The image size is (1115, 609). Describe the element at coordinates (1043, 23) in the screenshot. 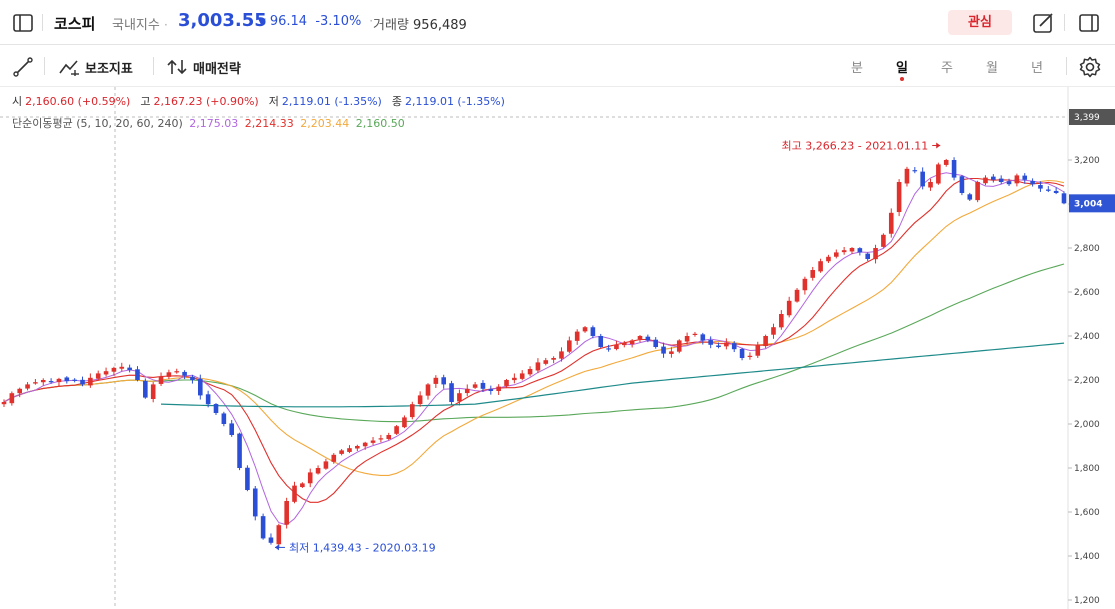

I see `edit-icon` at that location.